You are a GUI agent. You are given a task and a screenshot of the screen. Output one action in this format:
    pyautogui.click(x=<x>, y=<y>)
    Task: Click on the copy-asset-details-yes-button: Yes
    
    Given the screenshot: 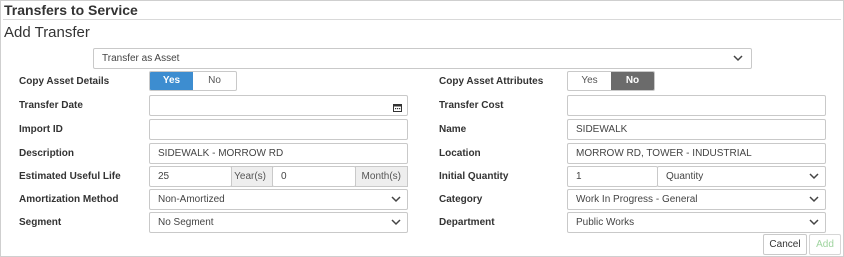 What is the action you would take?
    pyautogui.click(x=171, y=81)
    